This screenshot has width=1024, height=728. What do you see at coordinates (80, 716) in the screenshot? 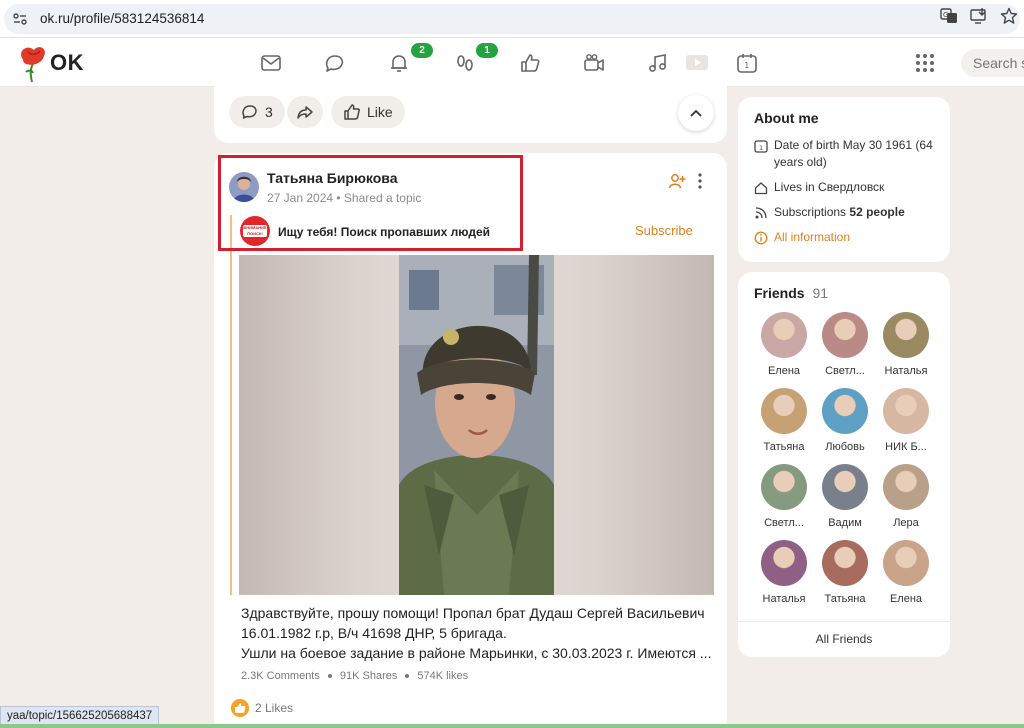
I see `link-status-bar: yaa/topic/156625205688437` at bounding box center [80, 716].